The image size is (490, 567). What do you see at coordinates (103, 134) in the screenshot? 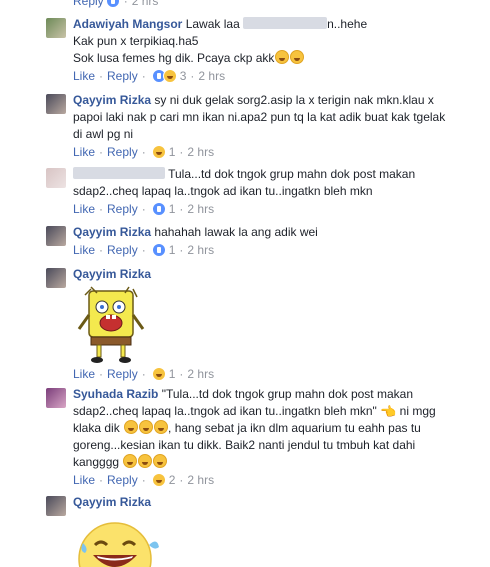
I see `comment-text: di awl pg ni` at bounding box center [103, 134].